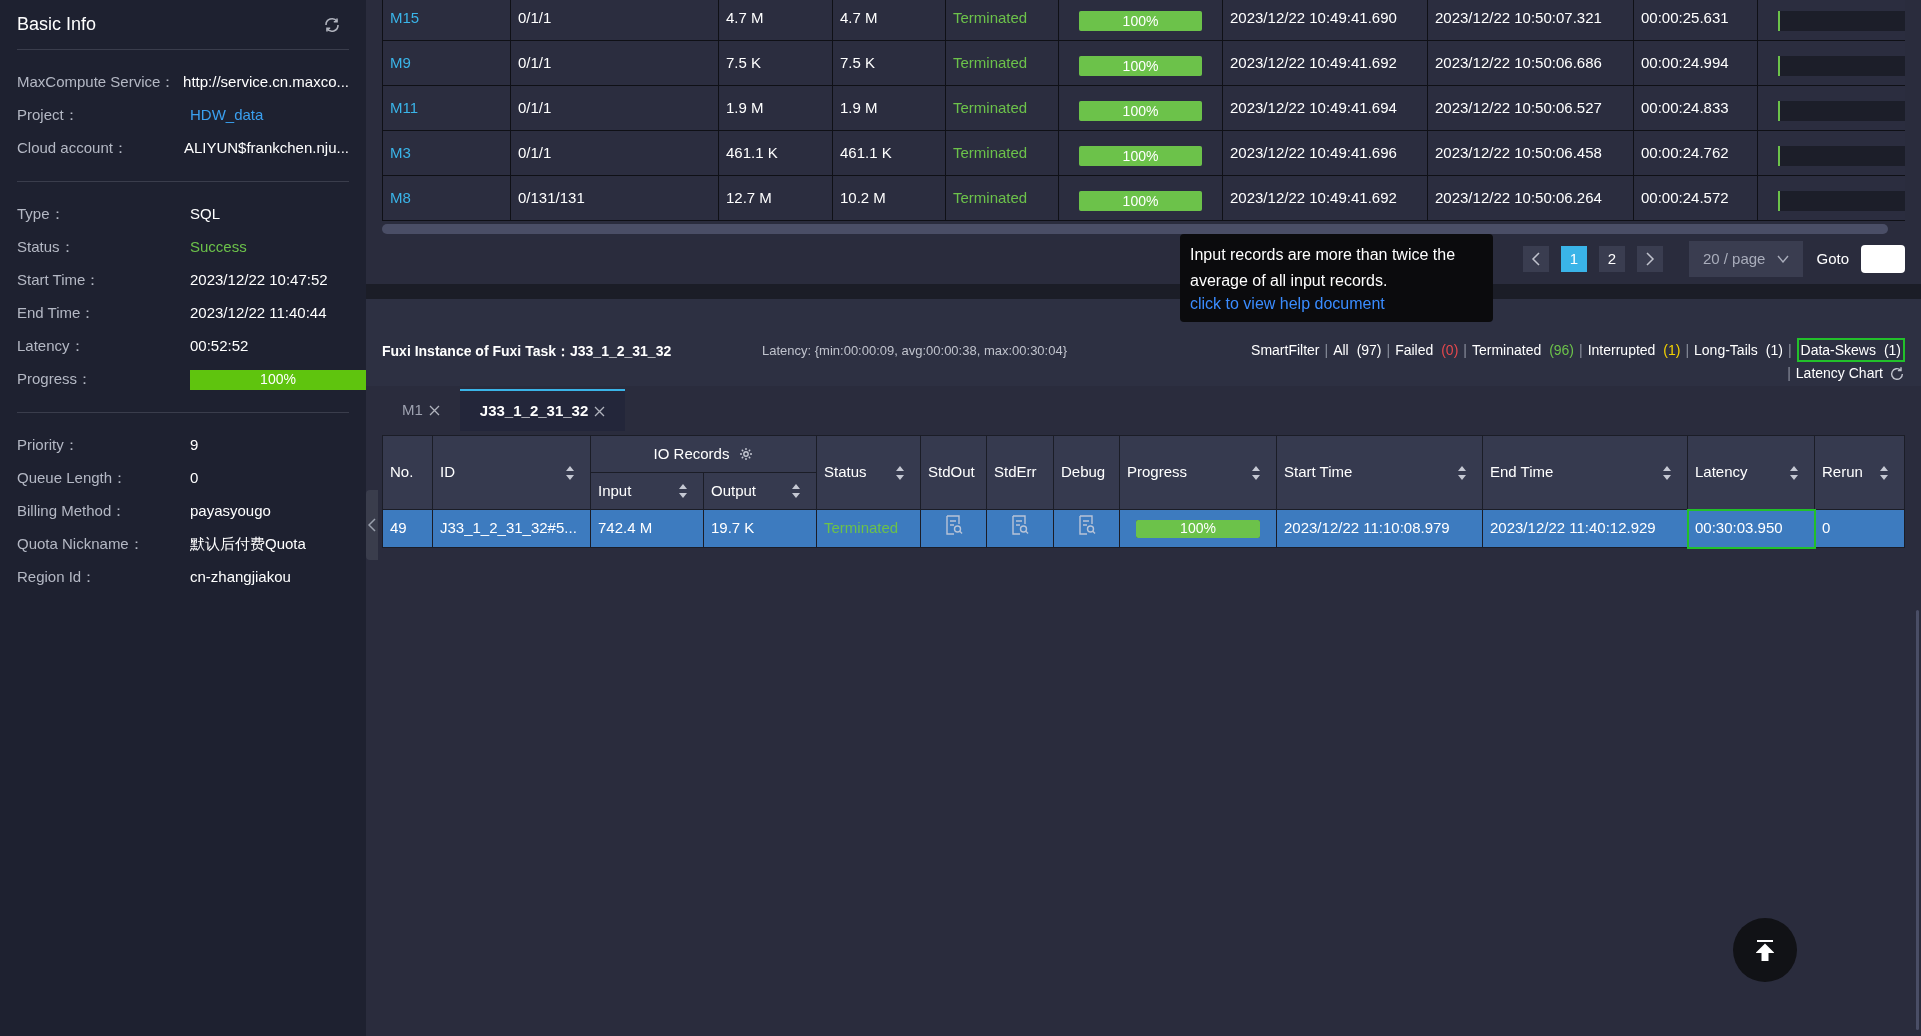 The height and width of the screenshot is (1036, 1921). Describe the element at coordinates (1427, 350) in the screenshot. I see `filter-link: Failed (0)` at that location.